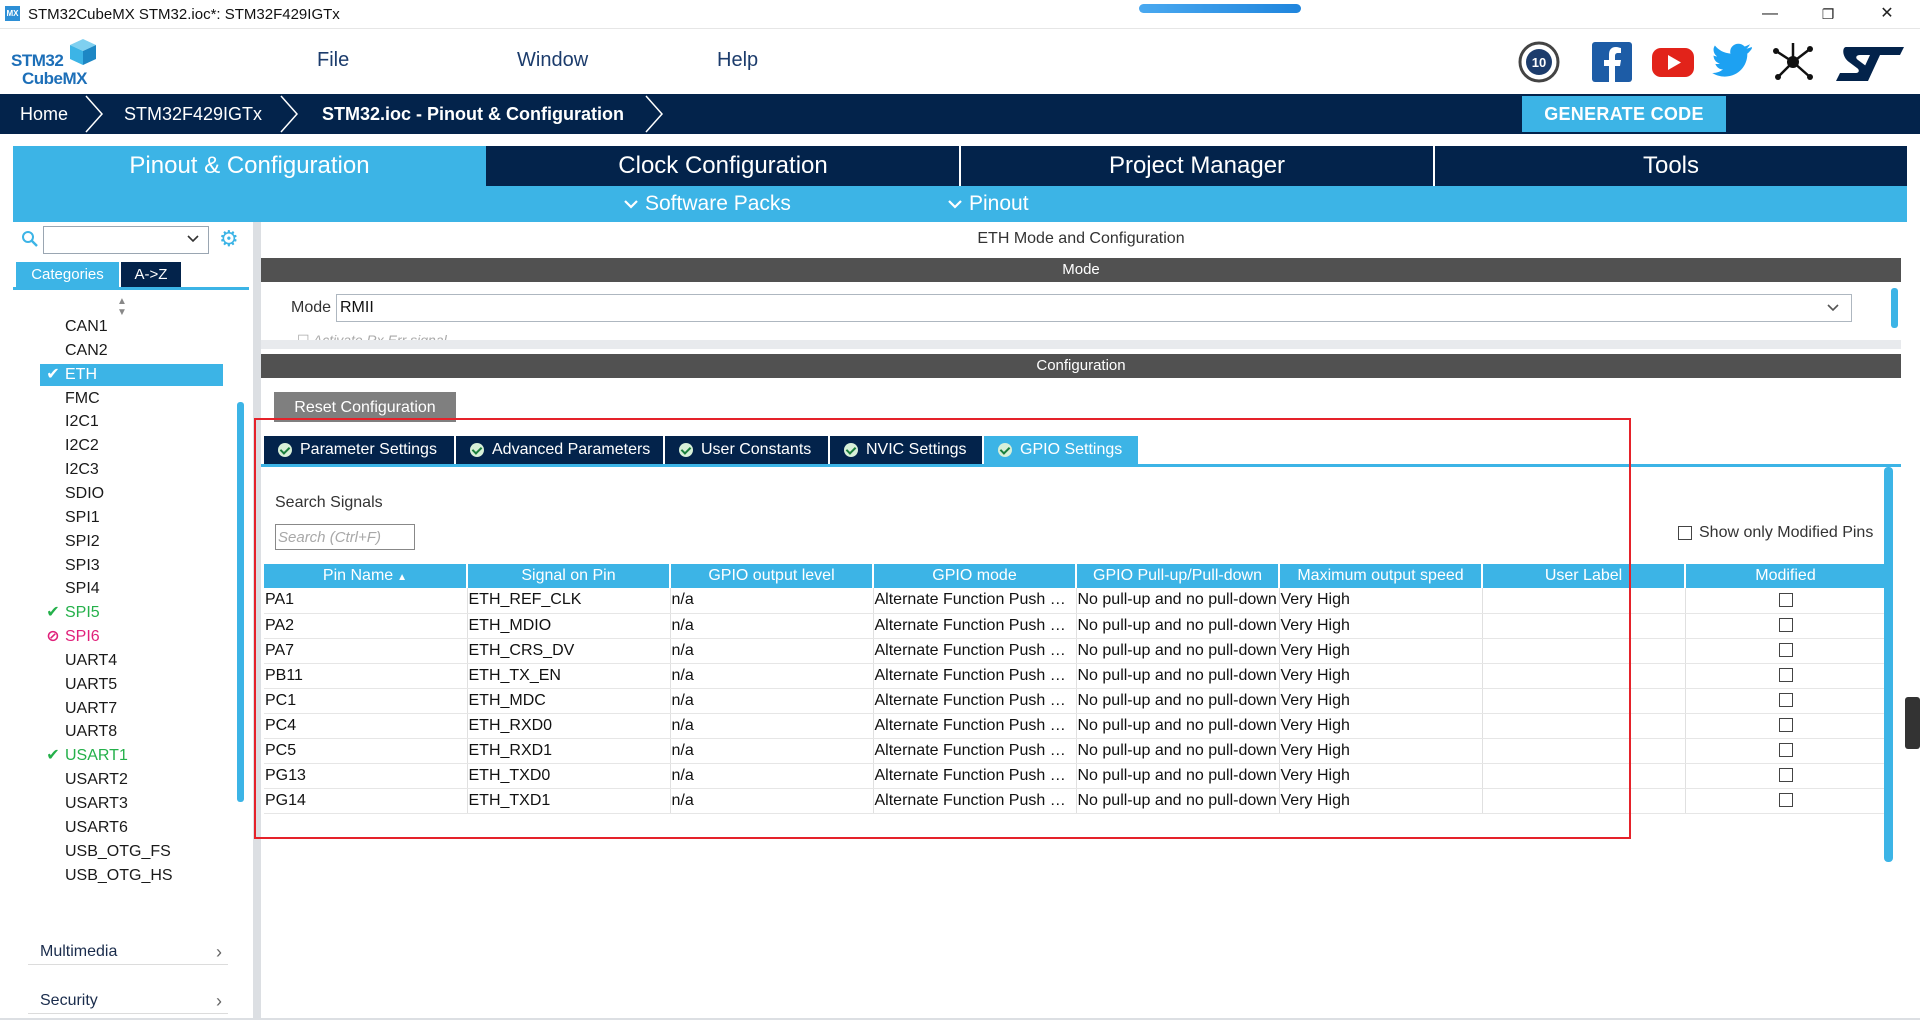 The height and width of the screenshot is (1030, 1920). Describe the element at coordinates (131, 589) in the screenshot. I see `category-item: SPI4` at that location.